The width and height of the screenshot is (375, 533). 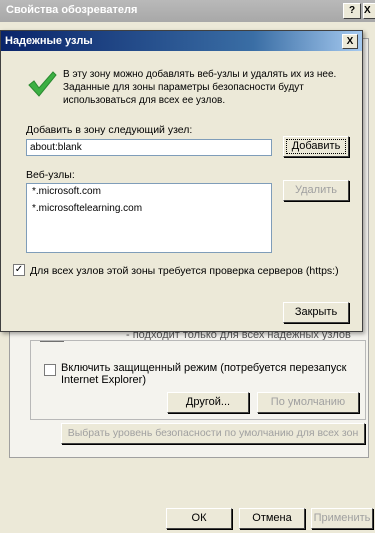 What do you see at coordinates (369, 11) in the screenshot?
I see `bg-close-button: X` at bounding box center [369, 11].